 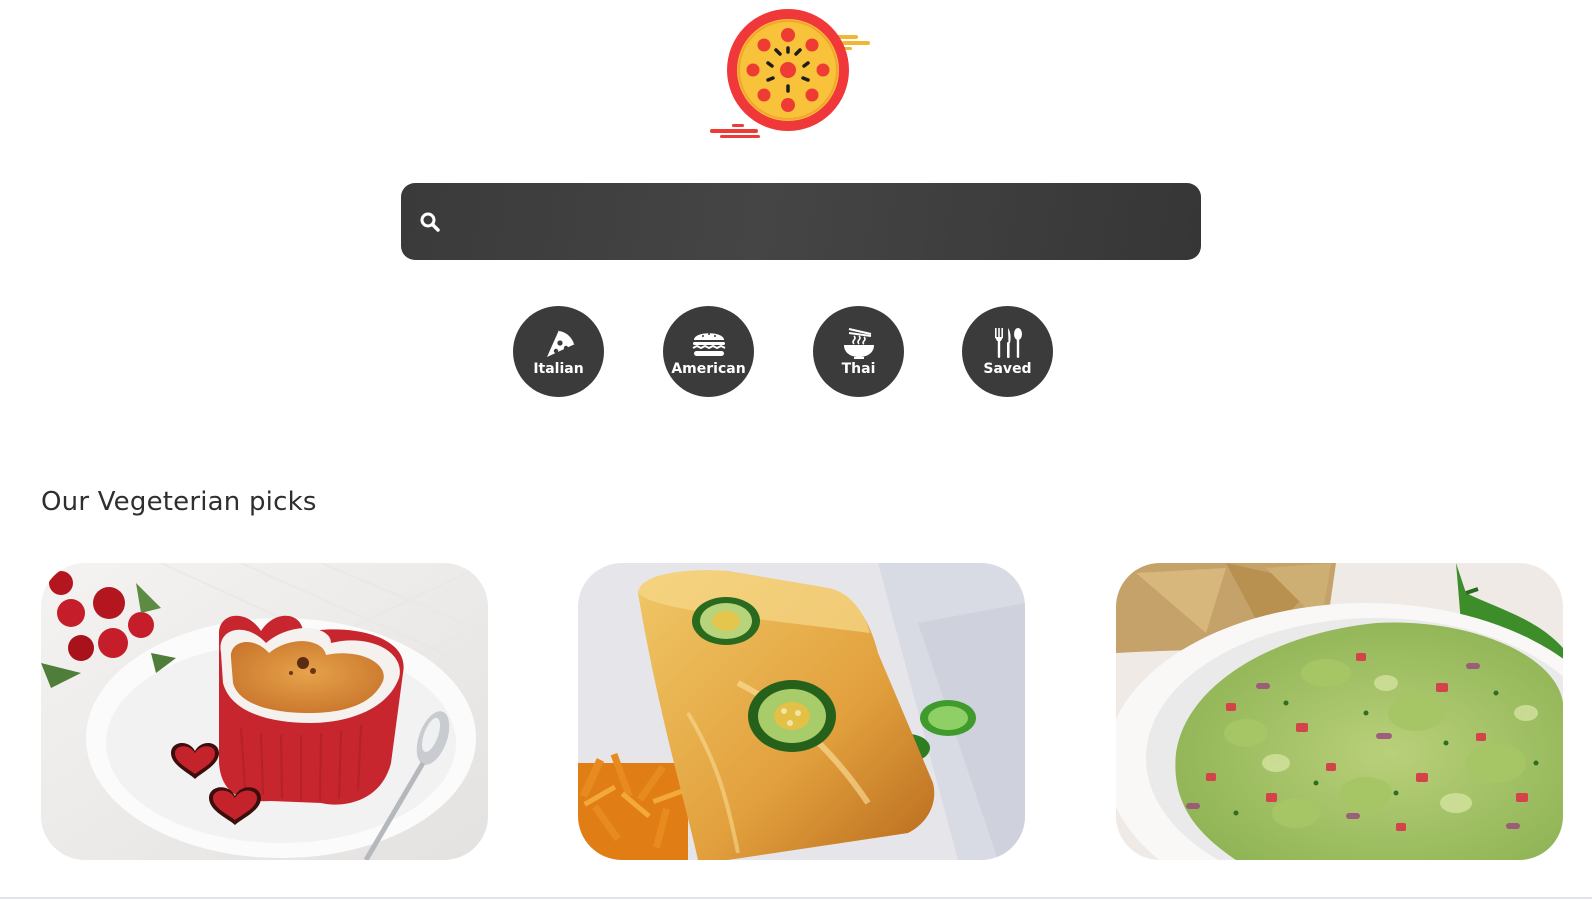 What do you see at coordinates (801, 711) in the screenshot?
I see `jalapeno-cornbread-photo` at bounding box center [801, 711].